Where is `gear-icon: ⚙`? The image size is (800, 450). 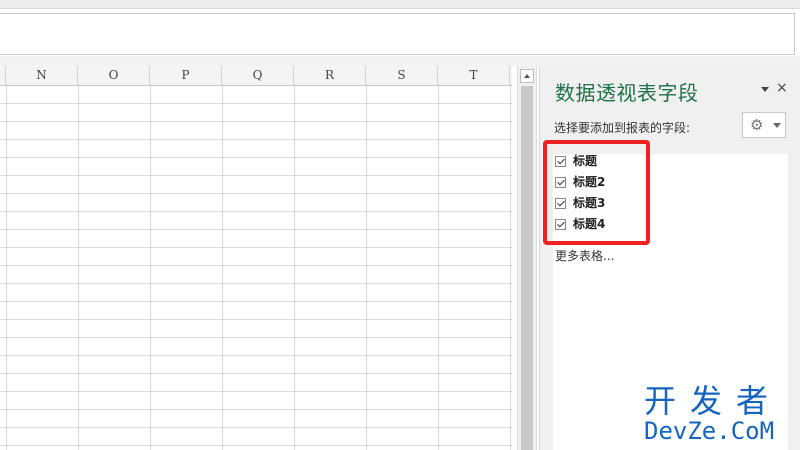 gear-icon: ⚙ is located at coordinates (757, 125).